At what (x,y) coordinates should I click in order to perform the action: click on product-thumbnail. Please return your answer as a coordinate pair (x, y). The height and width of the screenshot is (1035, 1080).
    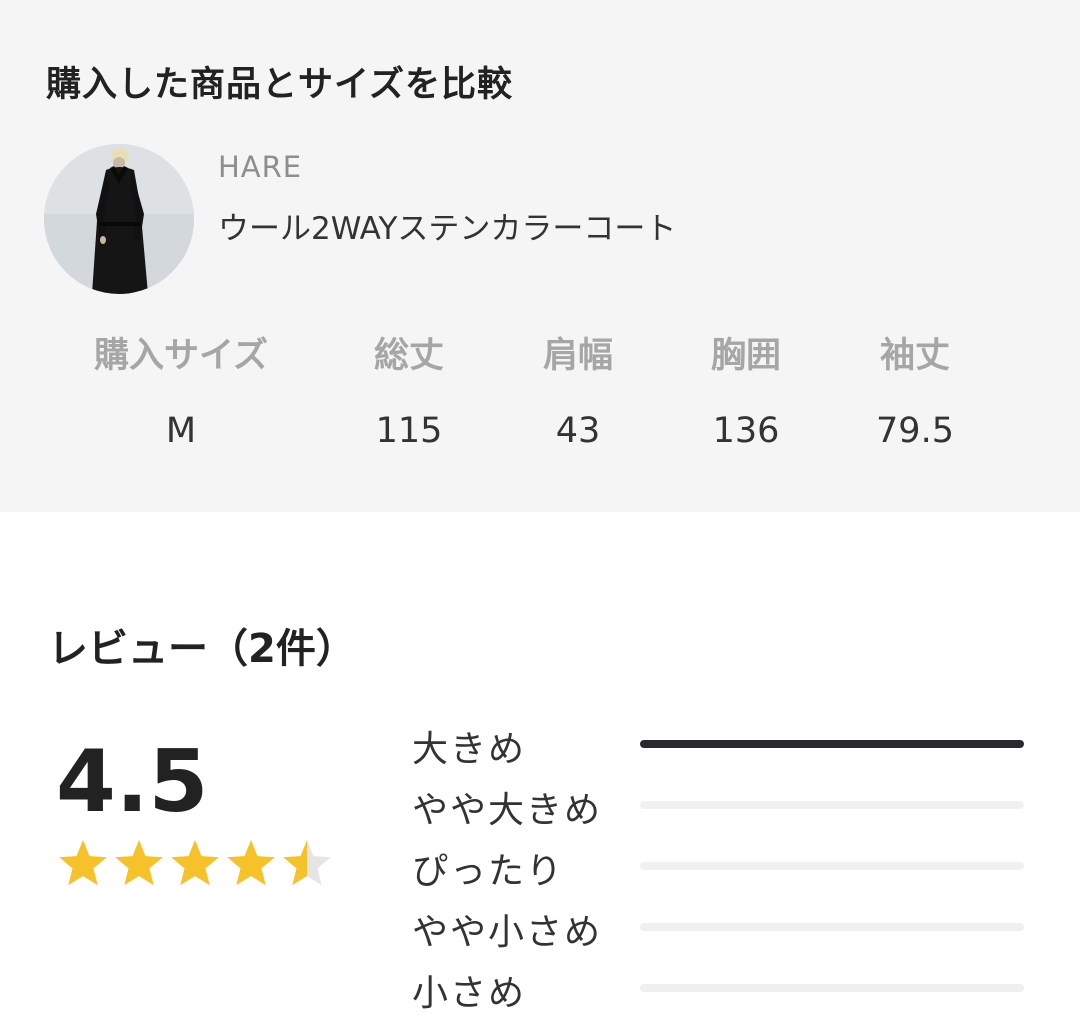
    Looking at the image, I should click on (119, 219).